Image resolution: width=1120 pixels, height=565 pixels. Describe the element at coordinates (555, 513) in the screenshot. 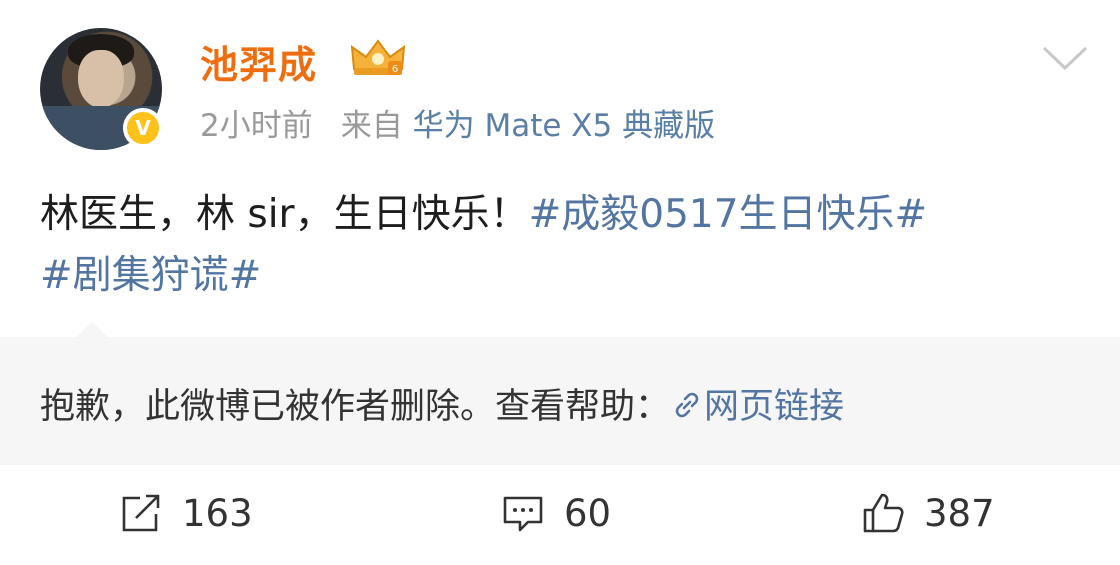

I see `comment-button: 60` at that location.